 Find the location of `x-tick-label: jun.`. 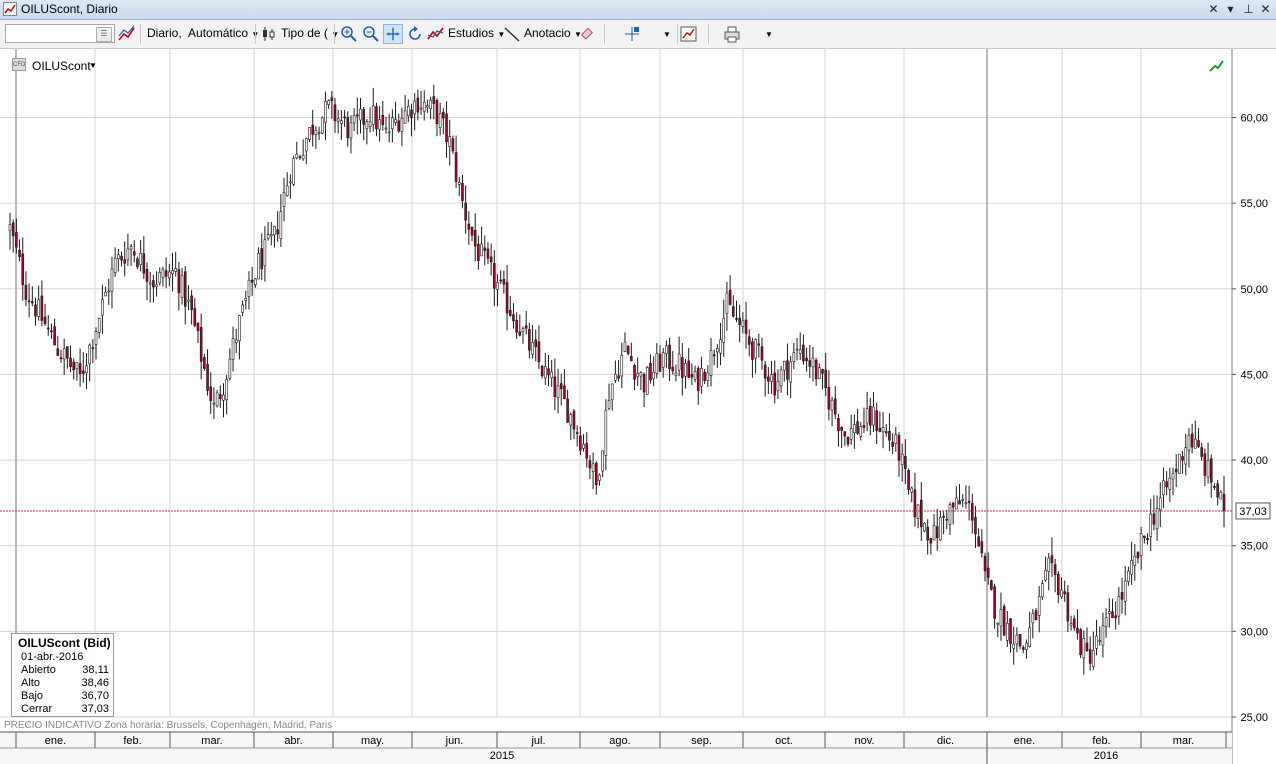

x-tick-label: jun. is located at coordinates (454, 741).